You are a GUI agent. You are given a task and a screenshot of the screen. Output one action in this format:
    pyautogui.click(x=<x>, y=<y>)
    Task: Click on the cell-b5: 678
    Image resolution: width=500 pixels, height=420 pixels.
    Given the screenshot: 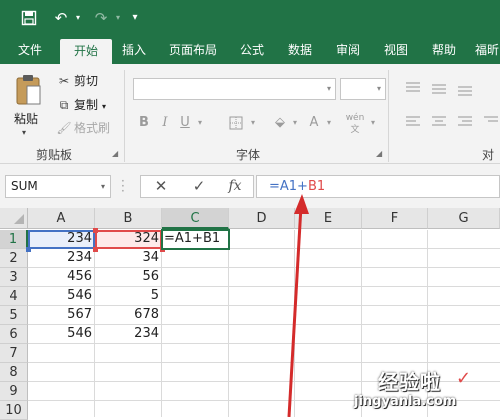 What is the action you would take?
    pyautogui.click(x=128, y=315)
    